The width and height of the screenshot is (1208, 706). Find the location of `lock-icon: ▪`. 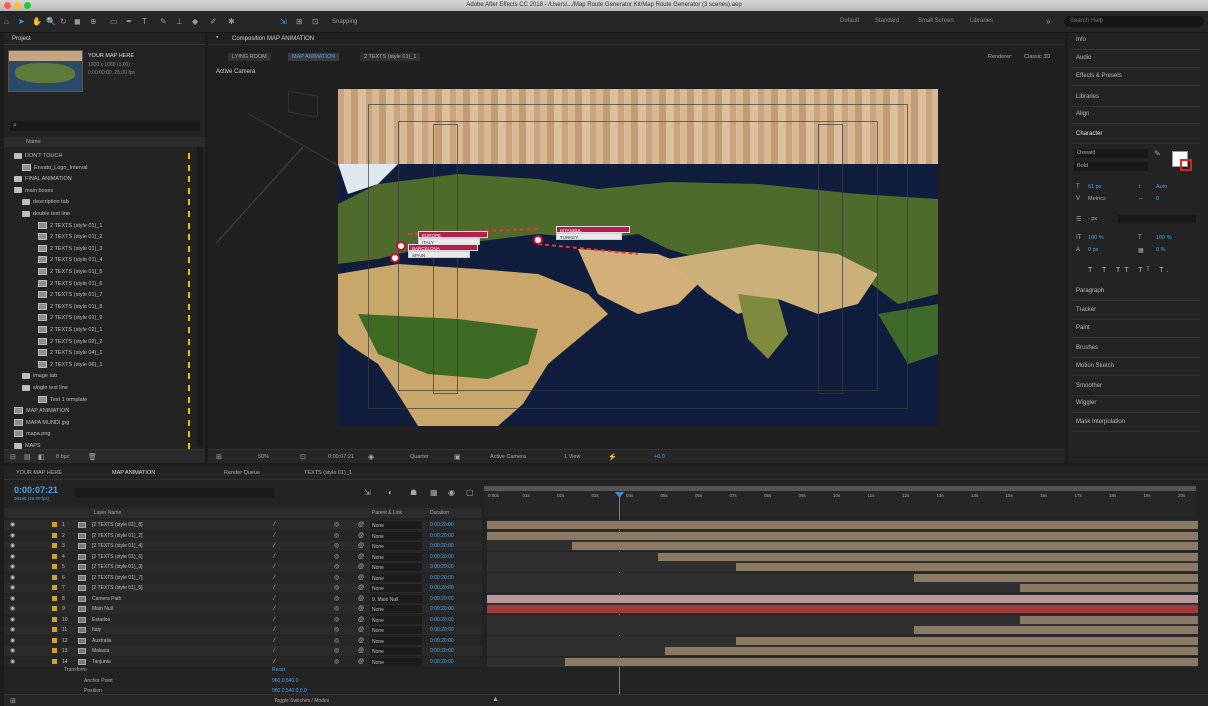

lock-icon: ▪ is located at coordinates (217, 37).